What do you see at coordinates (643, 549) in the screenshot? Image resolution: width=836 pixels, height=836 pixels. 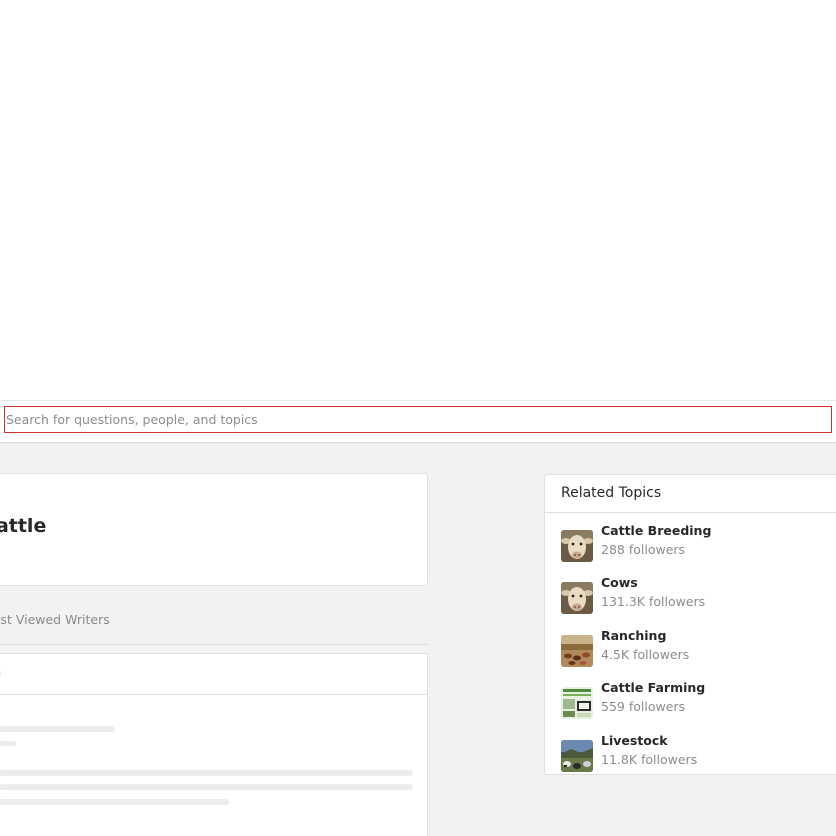 I see `related-topic-followers: 288 followers` at bounding box center [643, 549].